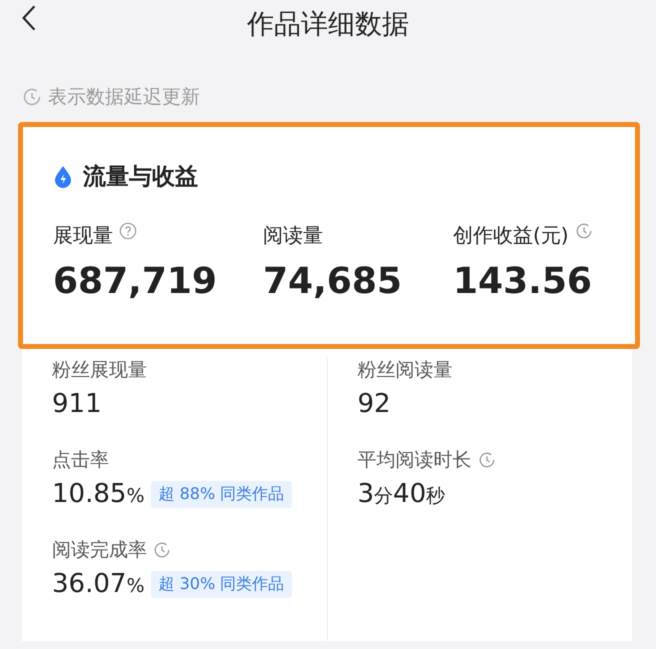  I want to click on stat-value: 36.07%, so click(98, 584).